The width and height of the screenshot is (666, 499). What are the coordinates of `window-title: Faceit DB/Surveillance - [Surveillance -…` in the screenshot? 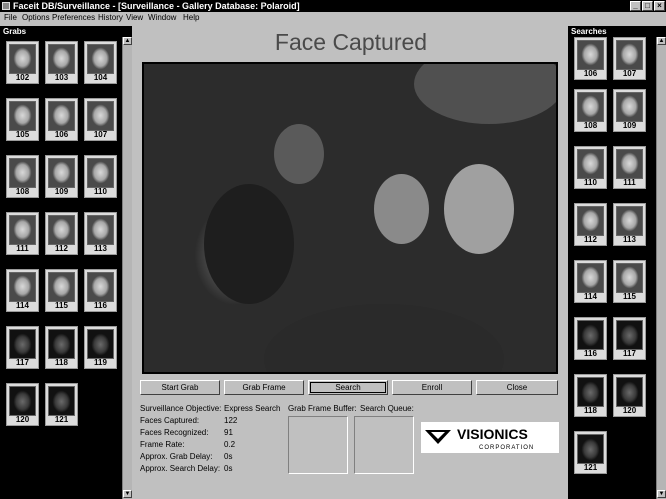 It's located at (156, 6).